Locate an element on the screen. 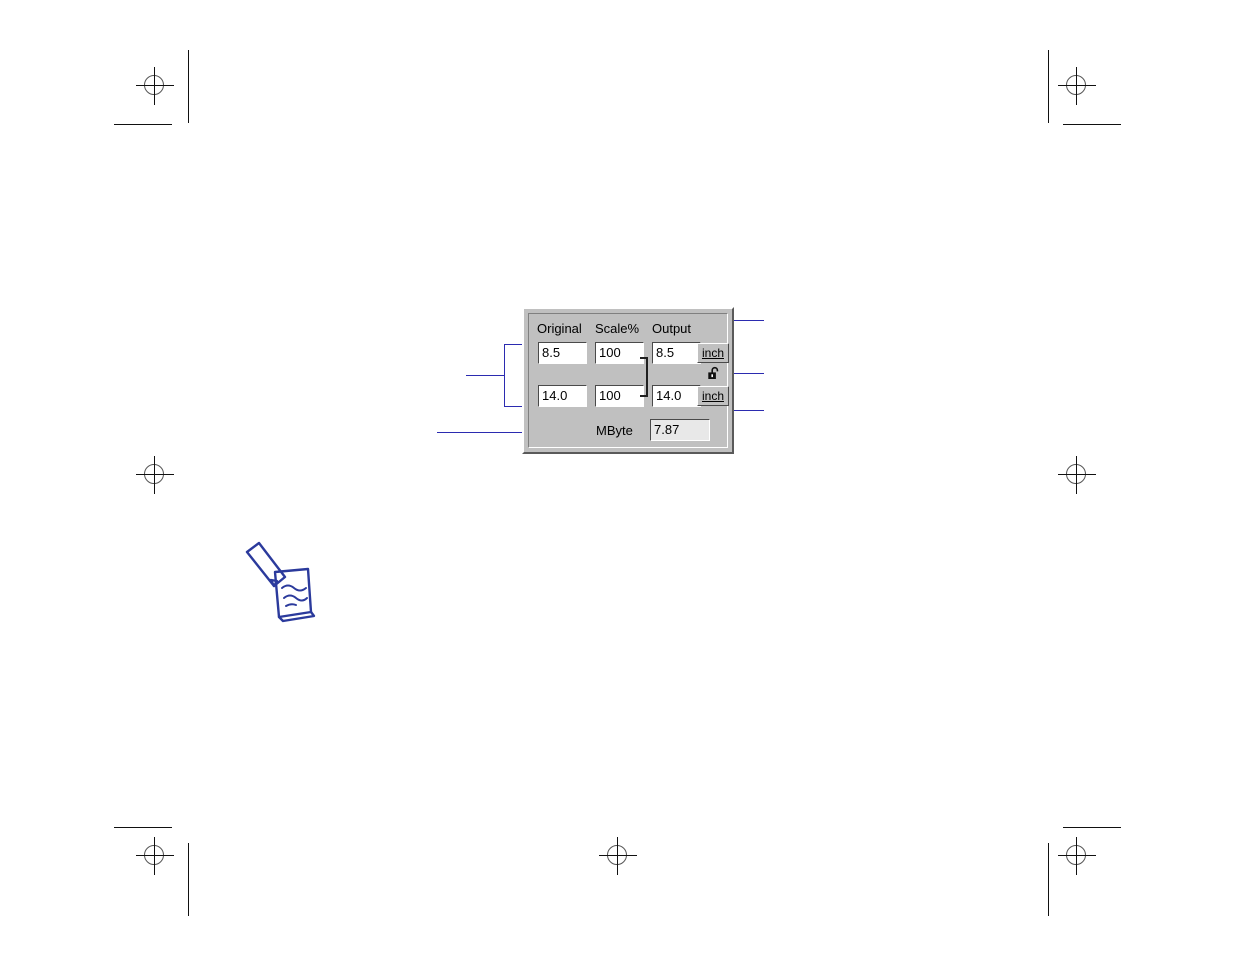  crop-mark-top-right-vertical is located at coordinates (1048, 86).